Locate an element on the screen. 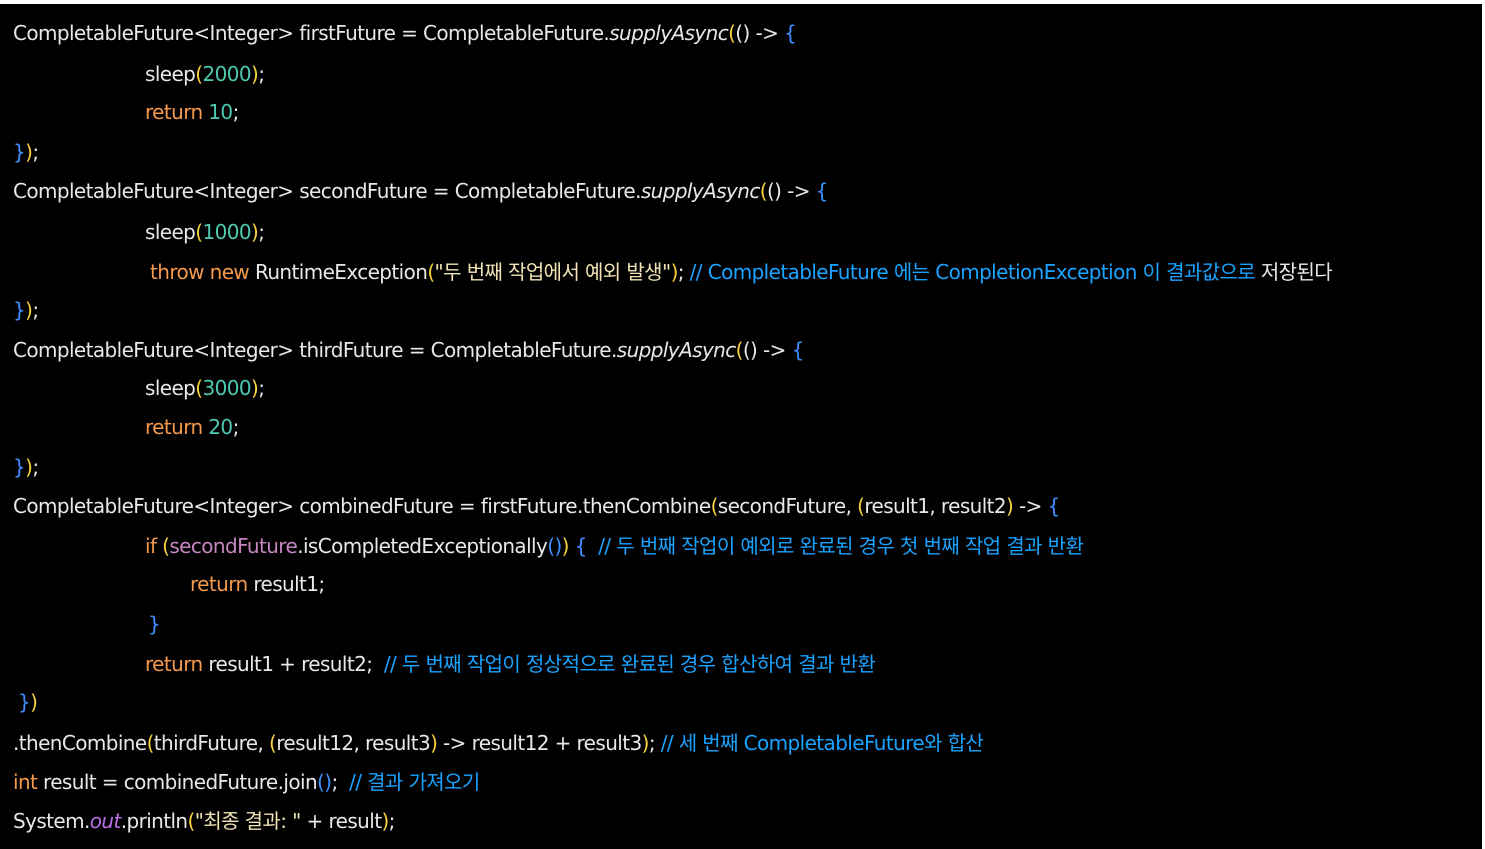 This screenshot has width=1485, height=849. code-token-default: System. is located at coordinates (51, 821).